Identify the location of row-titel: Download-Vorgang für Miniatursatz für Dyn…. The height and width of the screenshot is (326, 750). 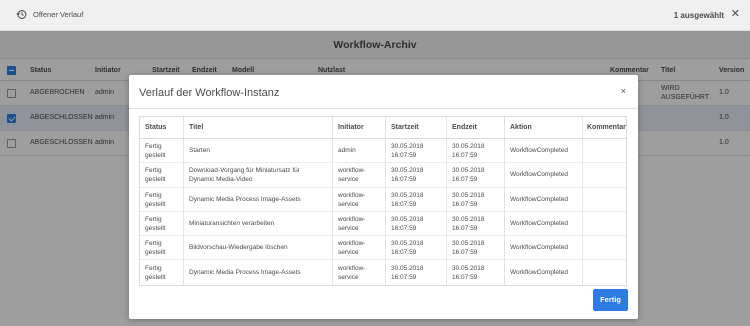
(244, 175).